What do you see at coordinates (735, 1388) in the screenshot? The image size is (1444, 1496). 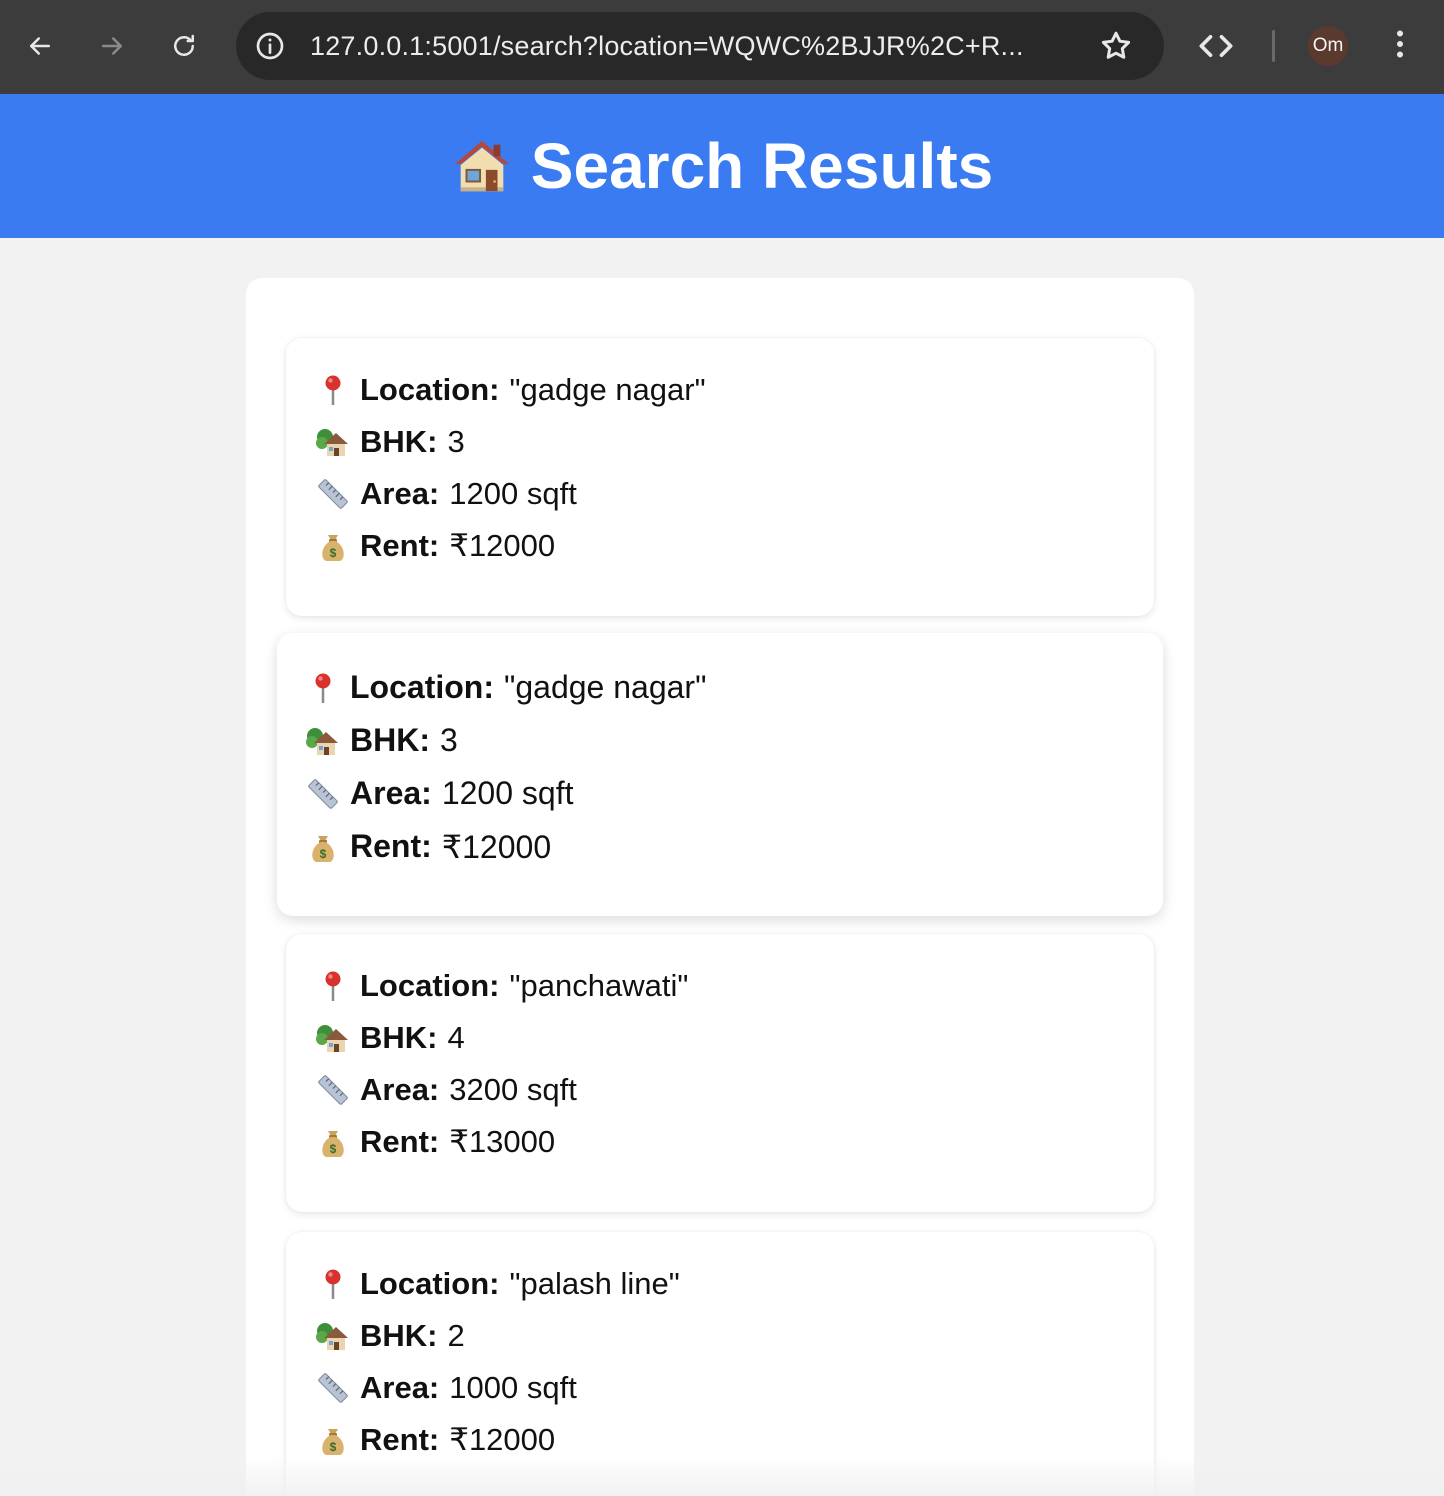 I see `area-row: Area: 1000 sqft` at bounding box center [735, 1388].